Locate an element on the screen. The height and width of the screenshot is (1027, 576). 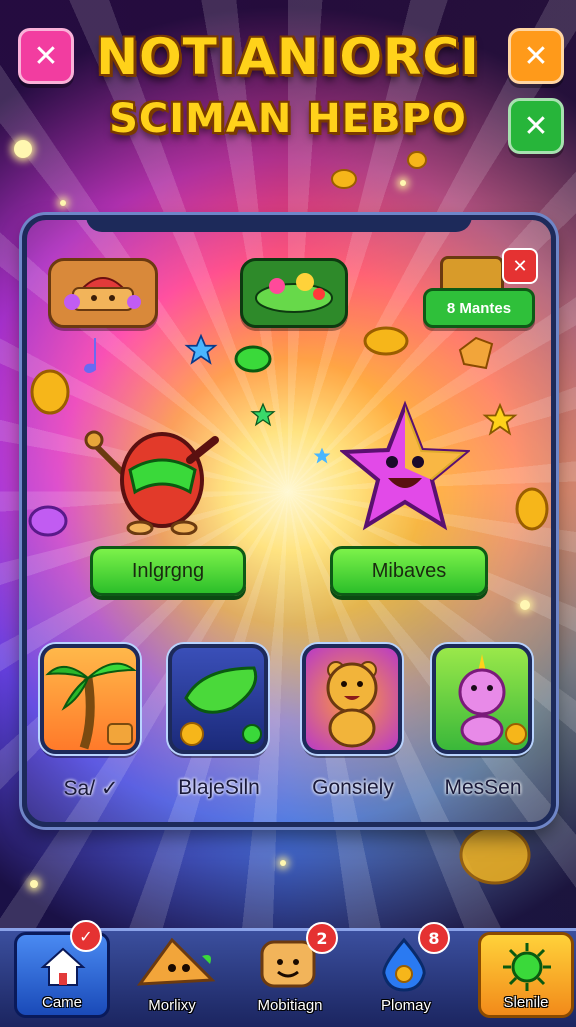
music-note-icon is located at coordinates (90, 355).